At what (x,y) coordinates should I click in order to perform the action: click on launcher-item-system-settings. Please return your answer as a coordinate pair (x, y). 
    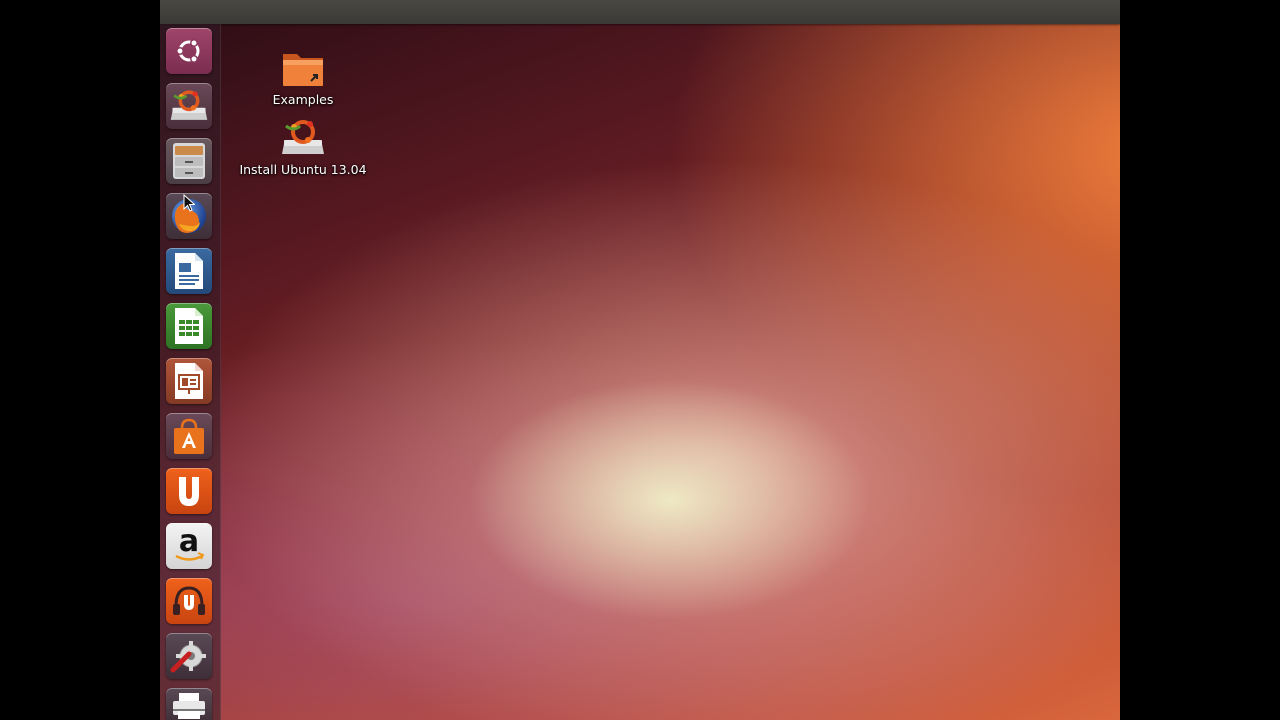
    Looking at the image, I should click on (189, 656).